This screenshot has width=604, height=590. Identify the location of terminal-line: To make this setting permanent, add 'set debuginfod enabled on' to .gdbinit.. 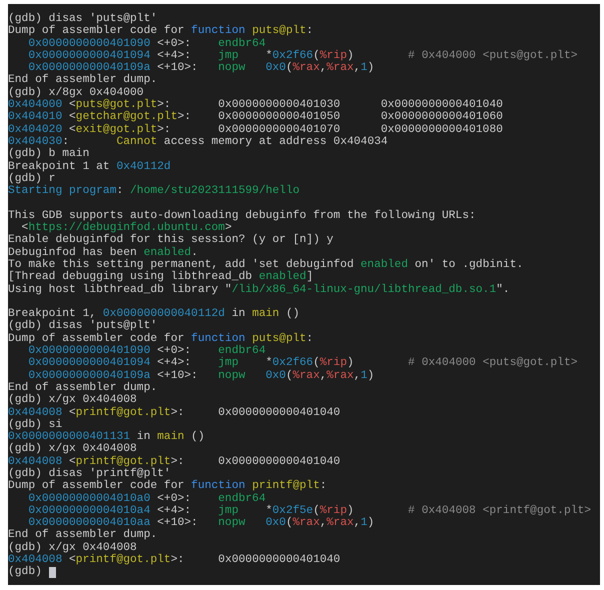
(266, 264).